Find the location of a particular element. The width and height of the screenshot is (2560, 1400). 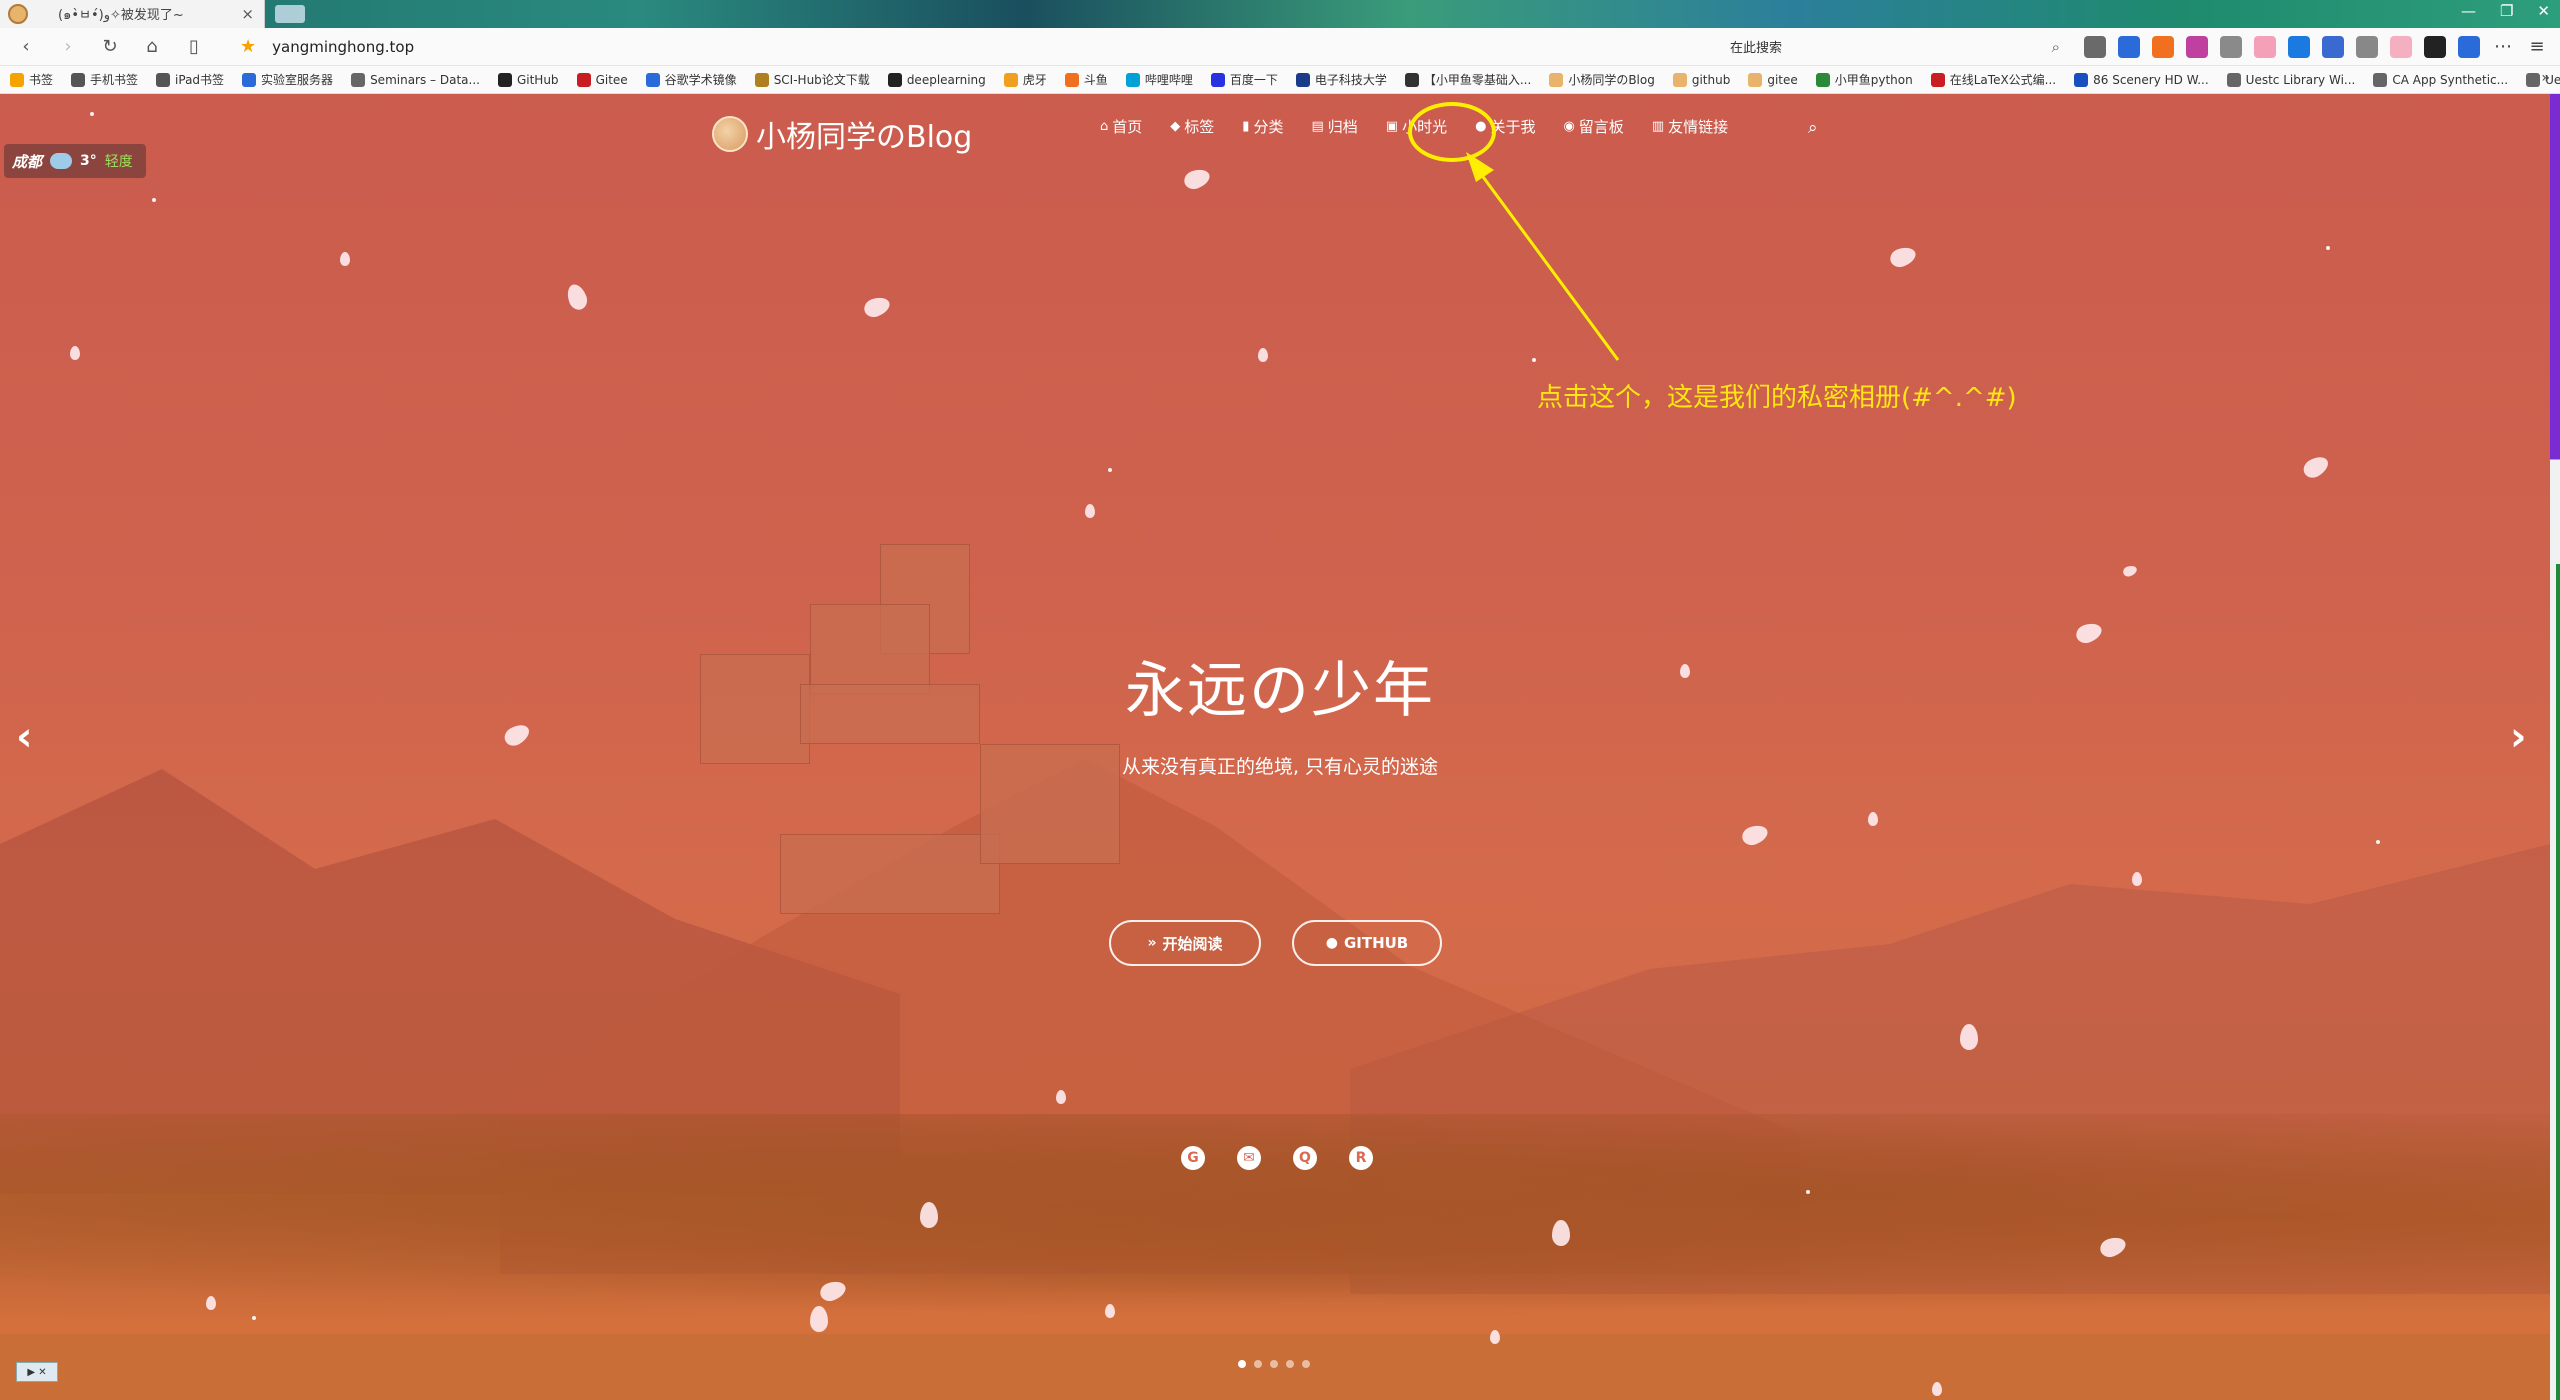

site-logo: 小杨同学のBlog is located at coordinates (842, 134).